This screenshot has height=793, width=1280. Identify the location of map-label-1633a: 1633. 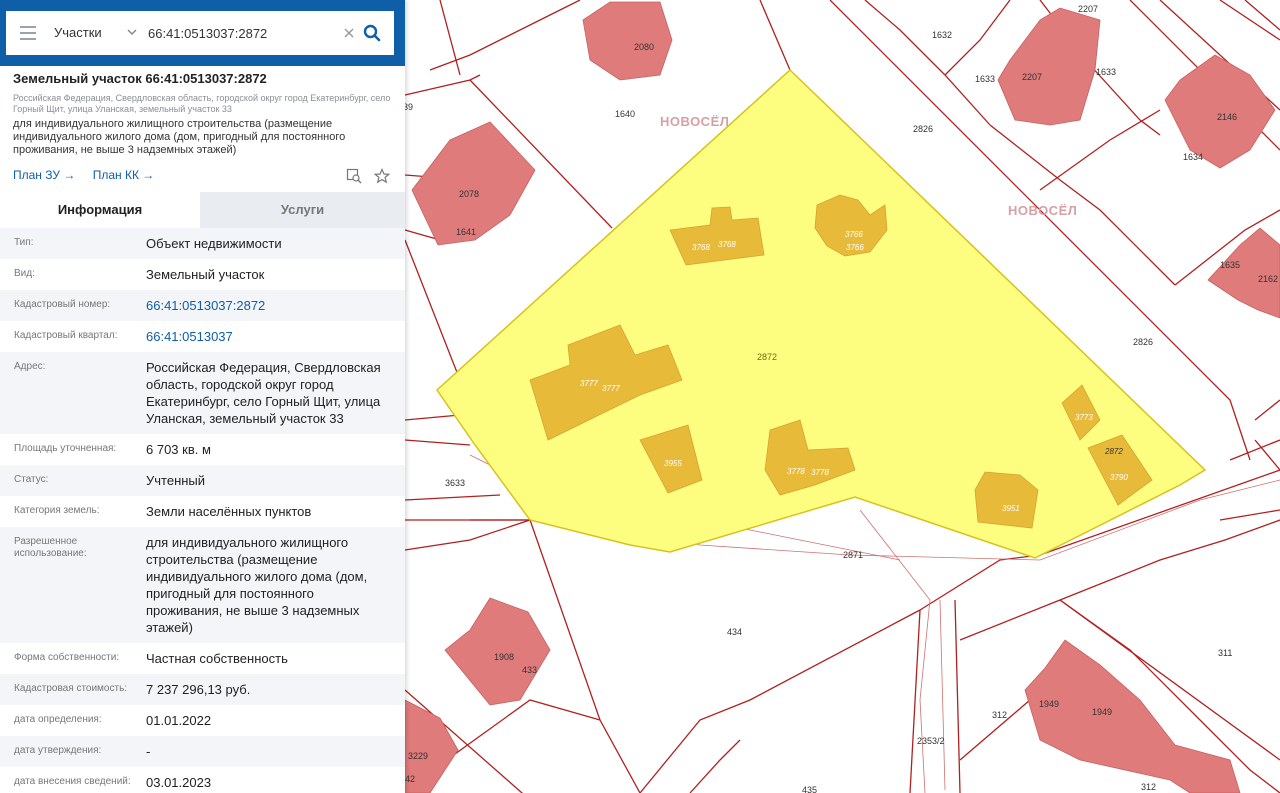
(985, 79).